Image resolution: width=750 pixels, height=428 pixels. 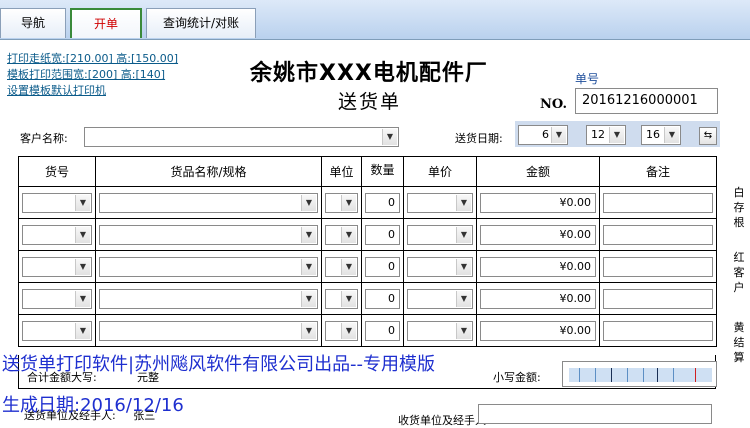 I want to click on paper-size-link: 打印走纸宽:[210.00] 高:[150.00], so click(x=92, y=59).